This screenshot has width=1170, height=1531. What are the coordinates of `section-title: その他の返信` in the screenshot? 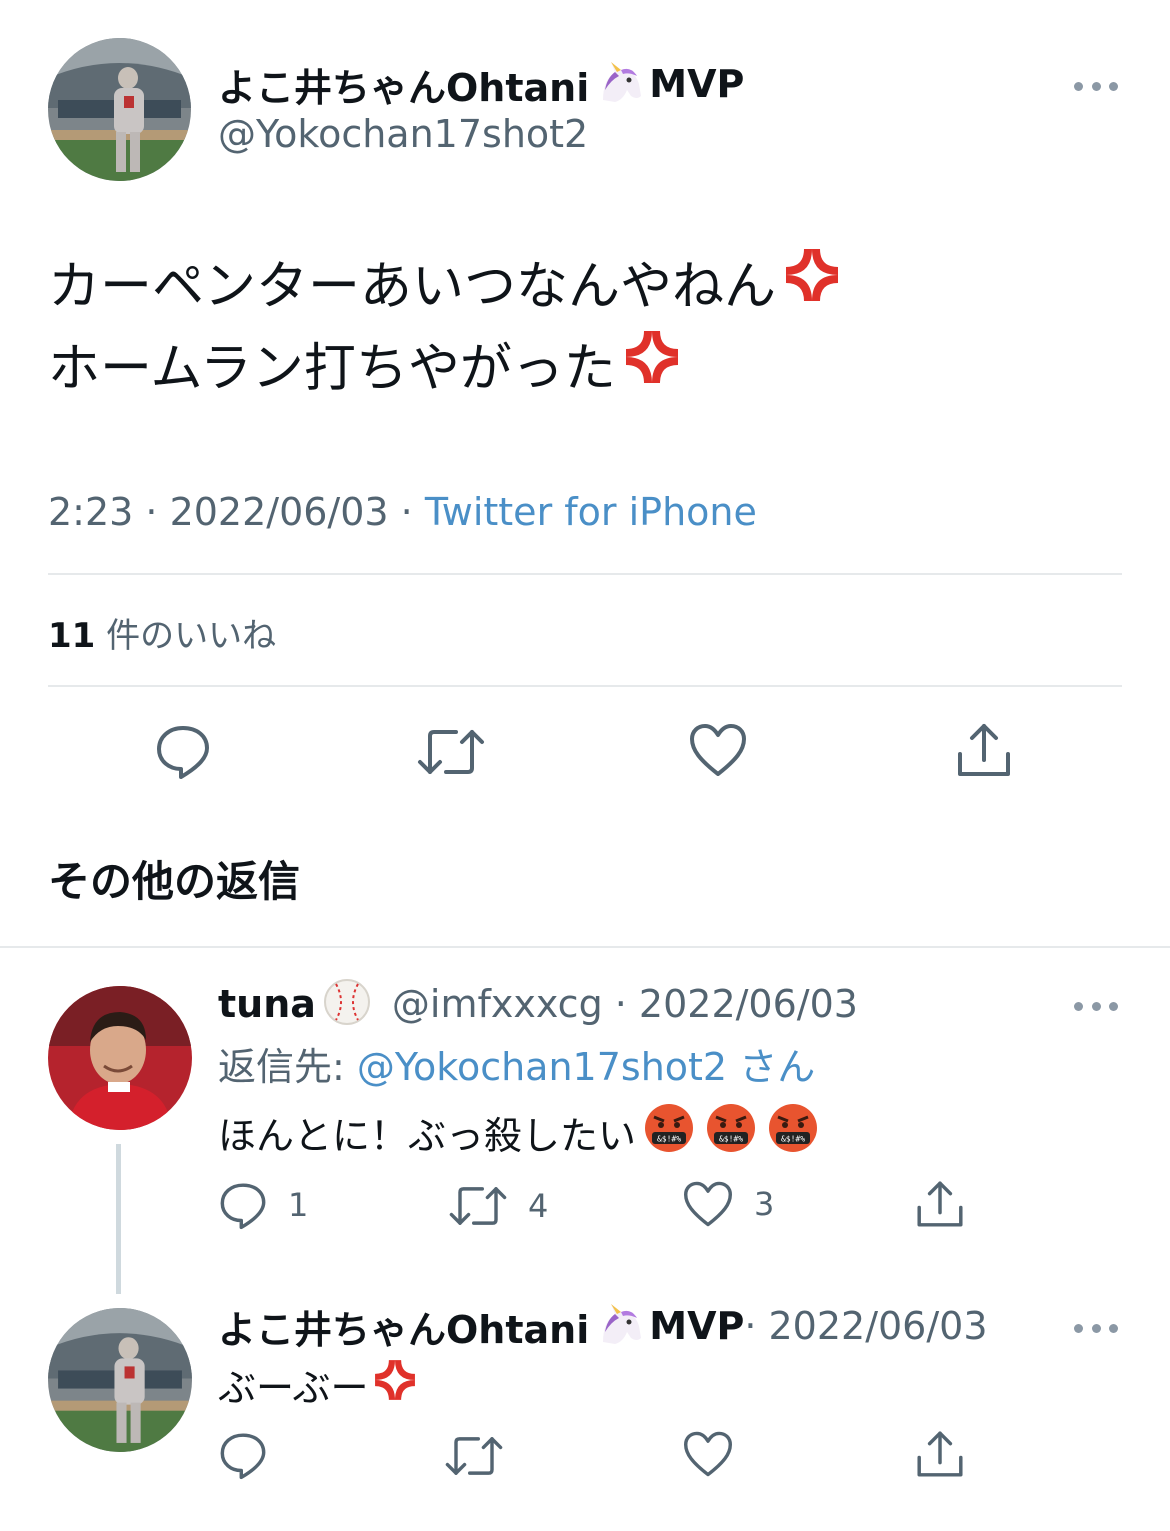 It's located at (174, 881).